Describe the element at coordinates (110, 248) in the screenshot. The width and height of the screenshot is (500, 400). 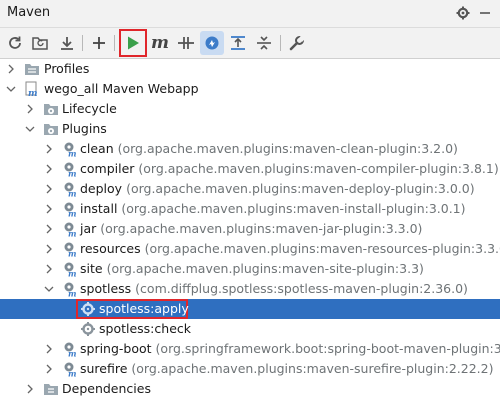
I see `plugin-name: resources` at that location.